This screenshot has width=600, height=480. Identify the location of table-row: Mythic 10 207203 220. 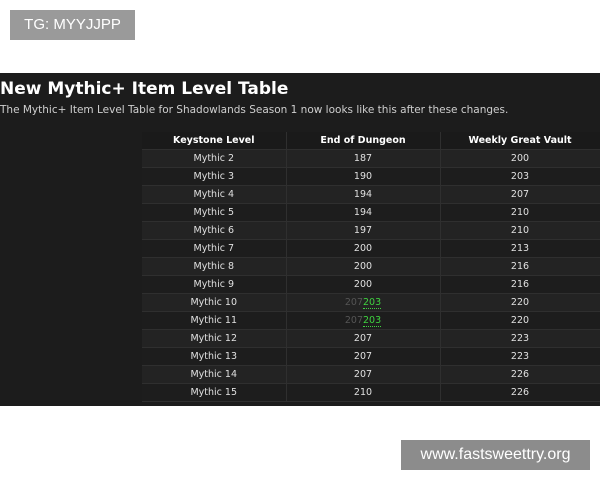
(371, 302).